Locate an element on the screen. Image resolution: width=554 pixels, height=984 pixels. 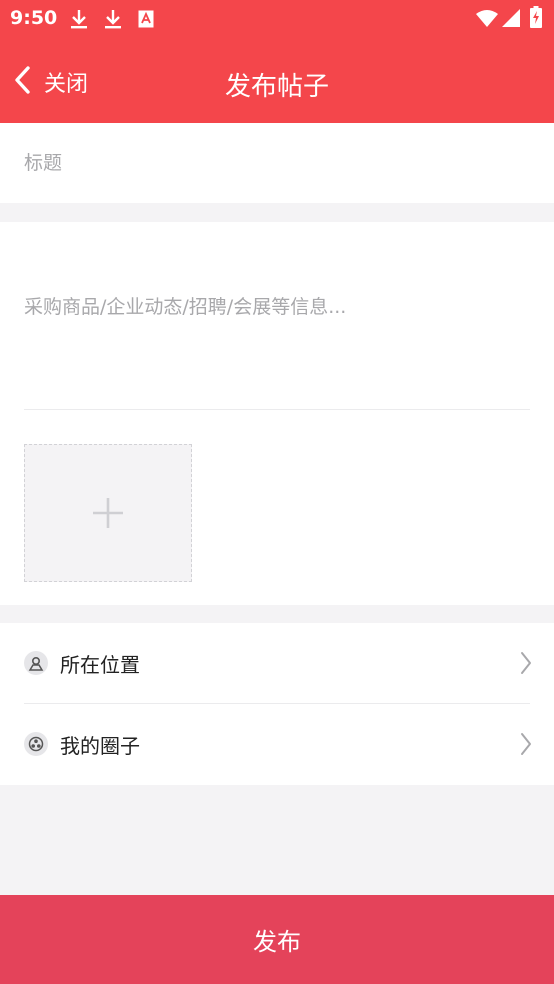
circle-group-icon is located at coordinates (36, 744).